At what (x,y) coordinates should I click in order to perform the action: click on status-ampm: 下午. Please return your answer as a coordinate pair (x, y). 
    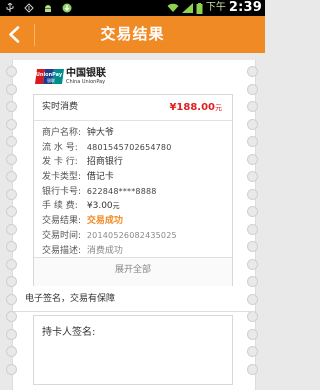
    Looking at the image, I should click on (215, 7).